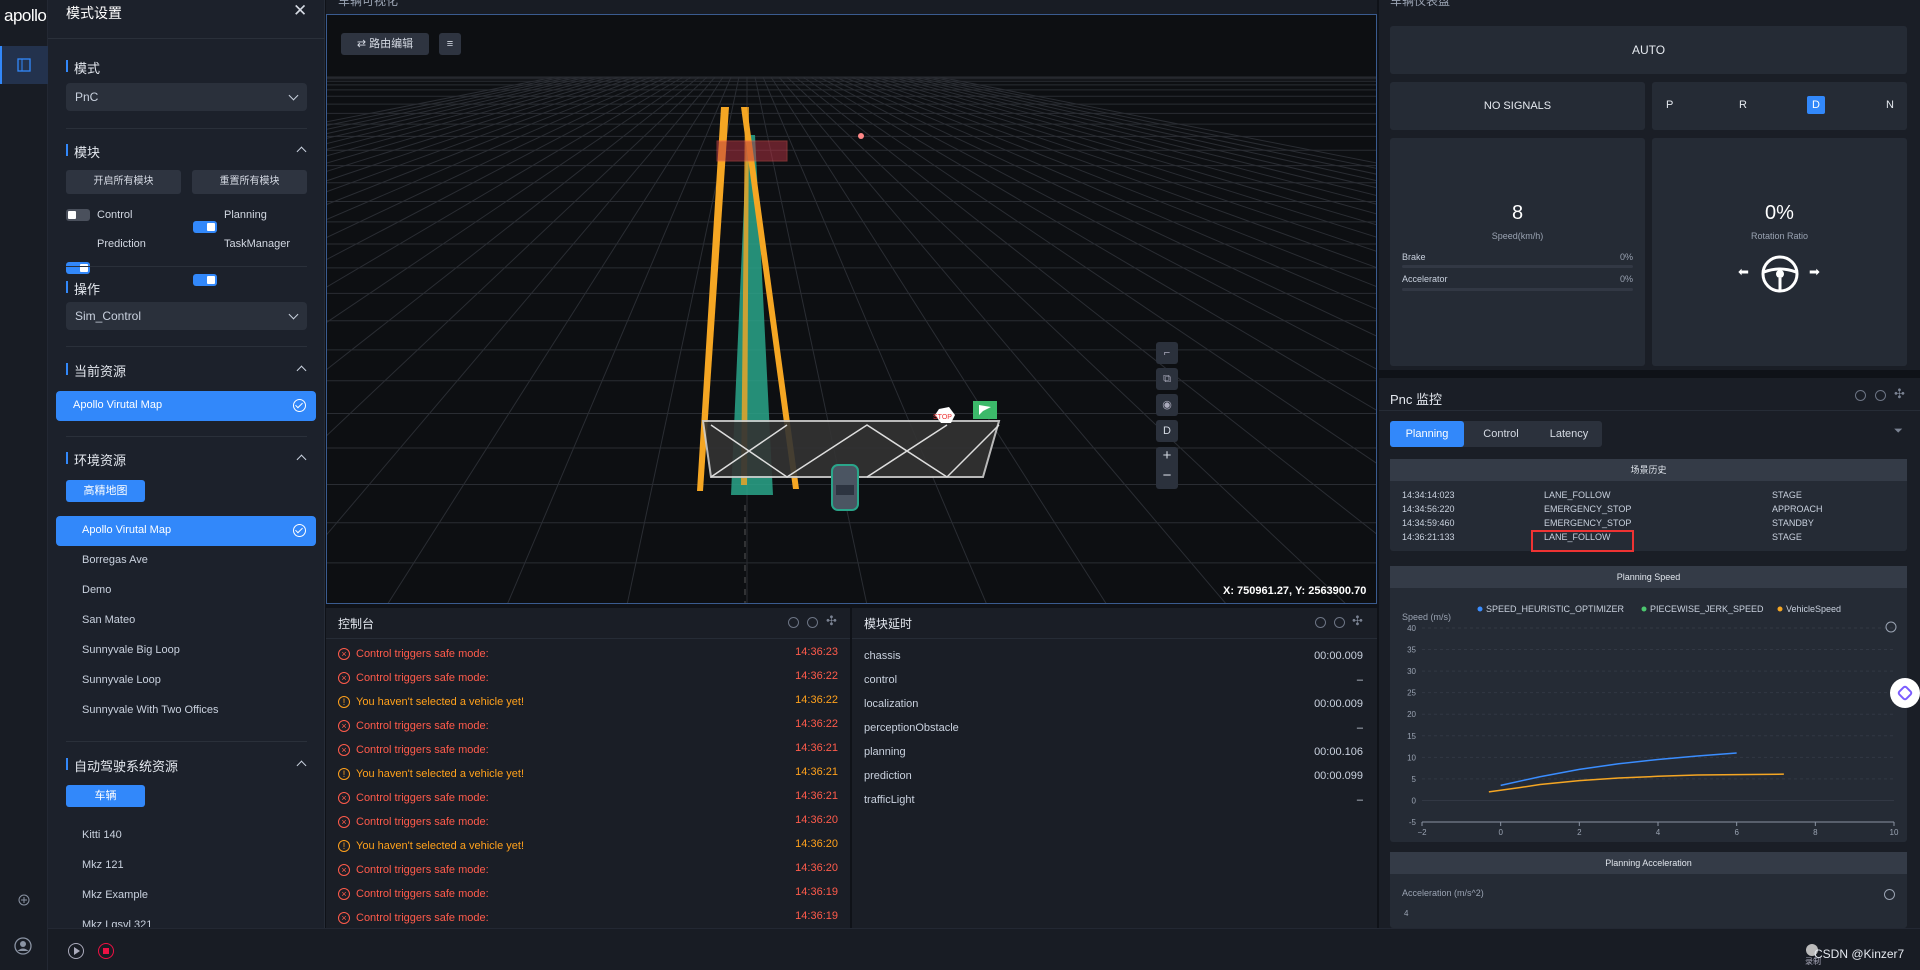 The height and width of the screenshot is (970, 1920). Describe the element at coordinates (1898, 431) in the screenshot. I see `filter-icon: ⏷` at that location.